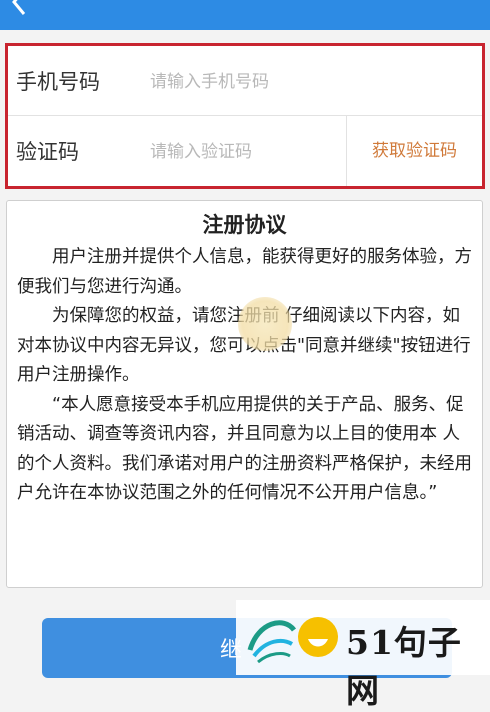  I want to click on phone-input, so click(245, 82).